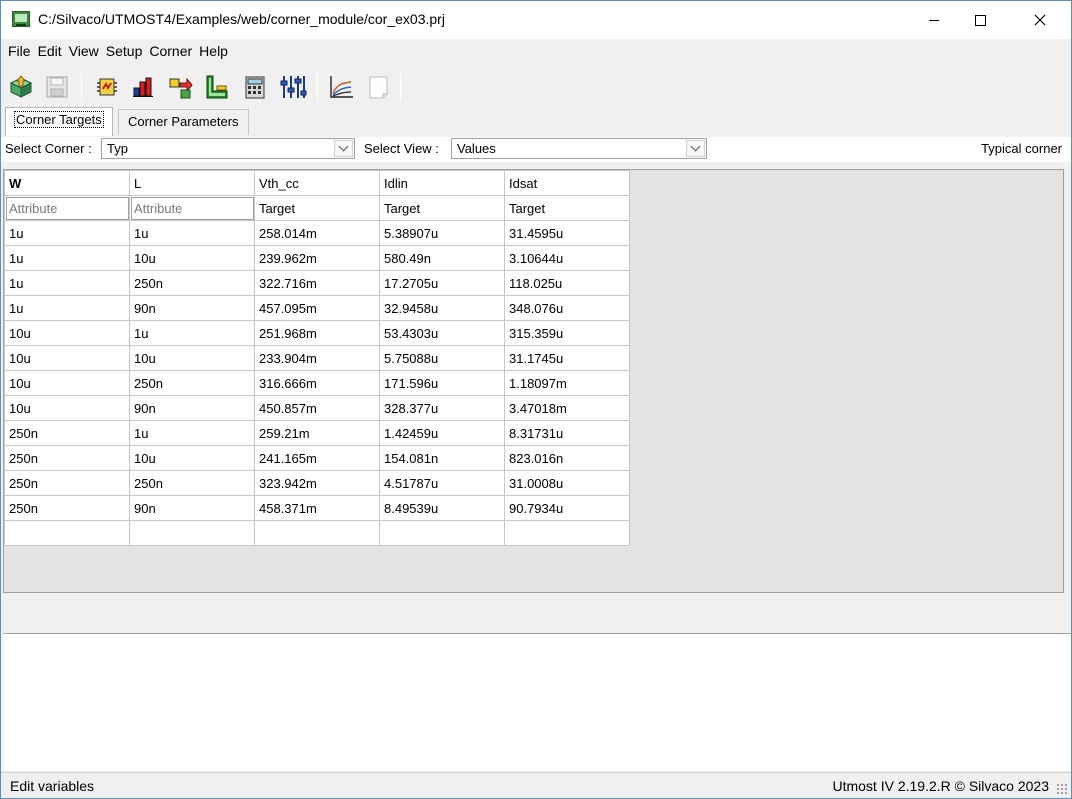 This screenshot has width=1072, height=799. Describe the element at coordinates (317, 358) in the screenshot. I see `table-cell: 233.904m` at that location.